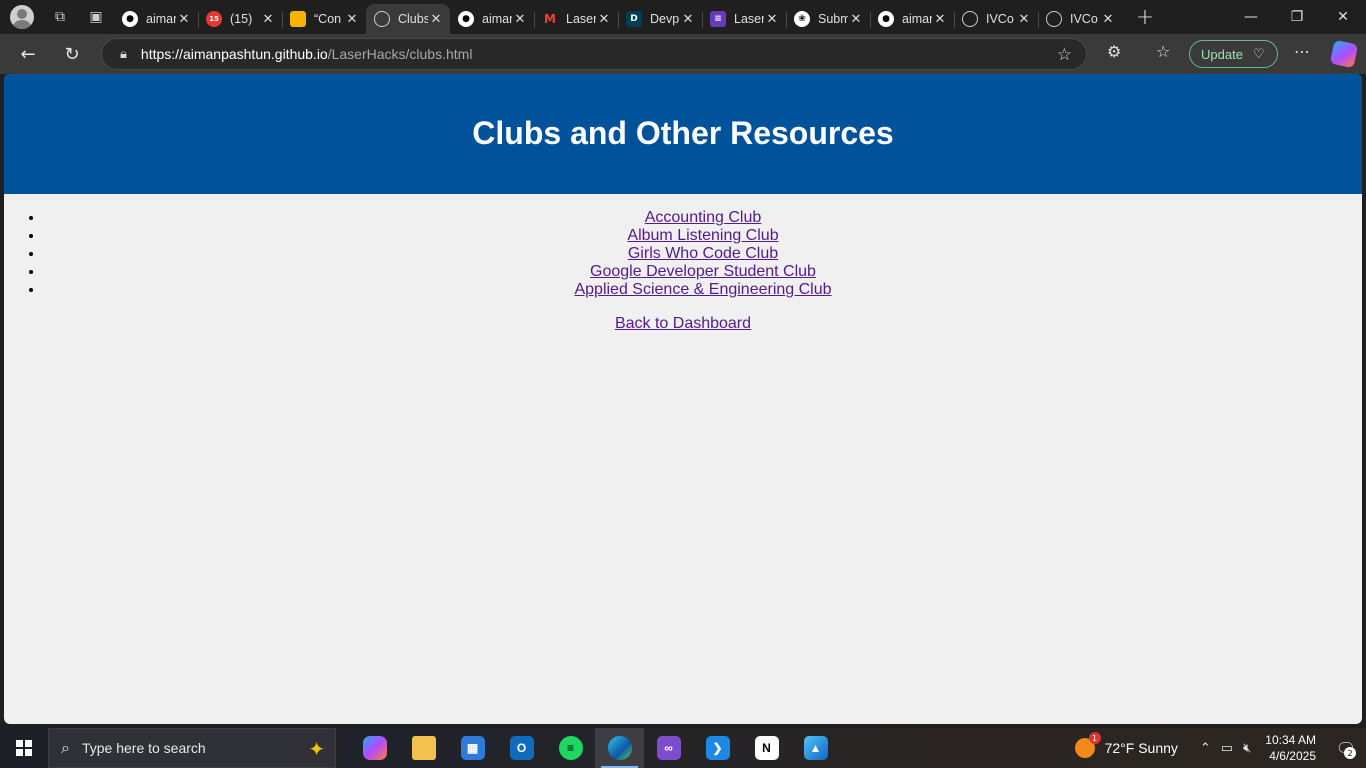 The height and width of the screenshot is (768, 1366). What do you see at coordinates (492, 19) in the screenshot?
I see `tab-github-2: ● aiman ✕` at bounding box center [492, 19].